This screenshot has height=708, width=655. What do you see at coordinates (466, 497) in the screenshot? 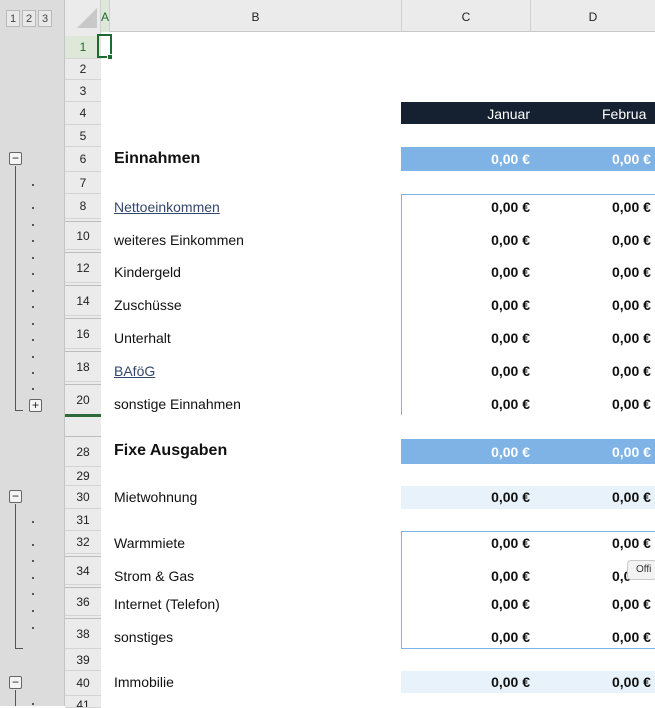
I see `mietwohnung-januar: 0,00 €` at bounding box center [466, 497].